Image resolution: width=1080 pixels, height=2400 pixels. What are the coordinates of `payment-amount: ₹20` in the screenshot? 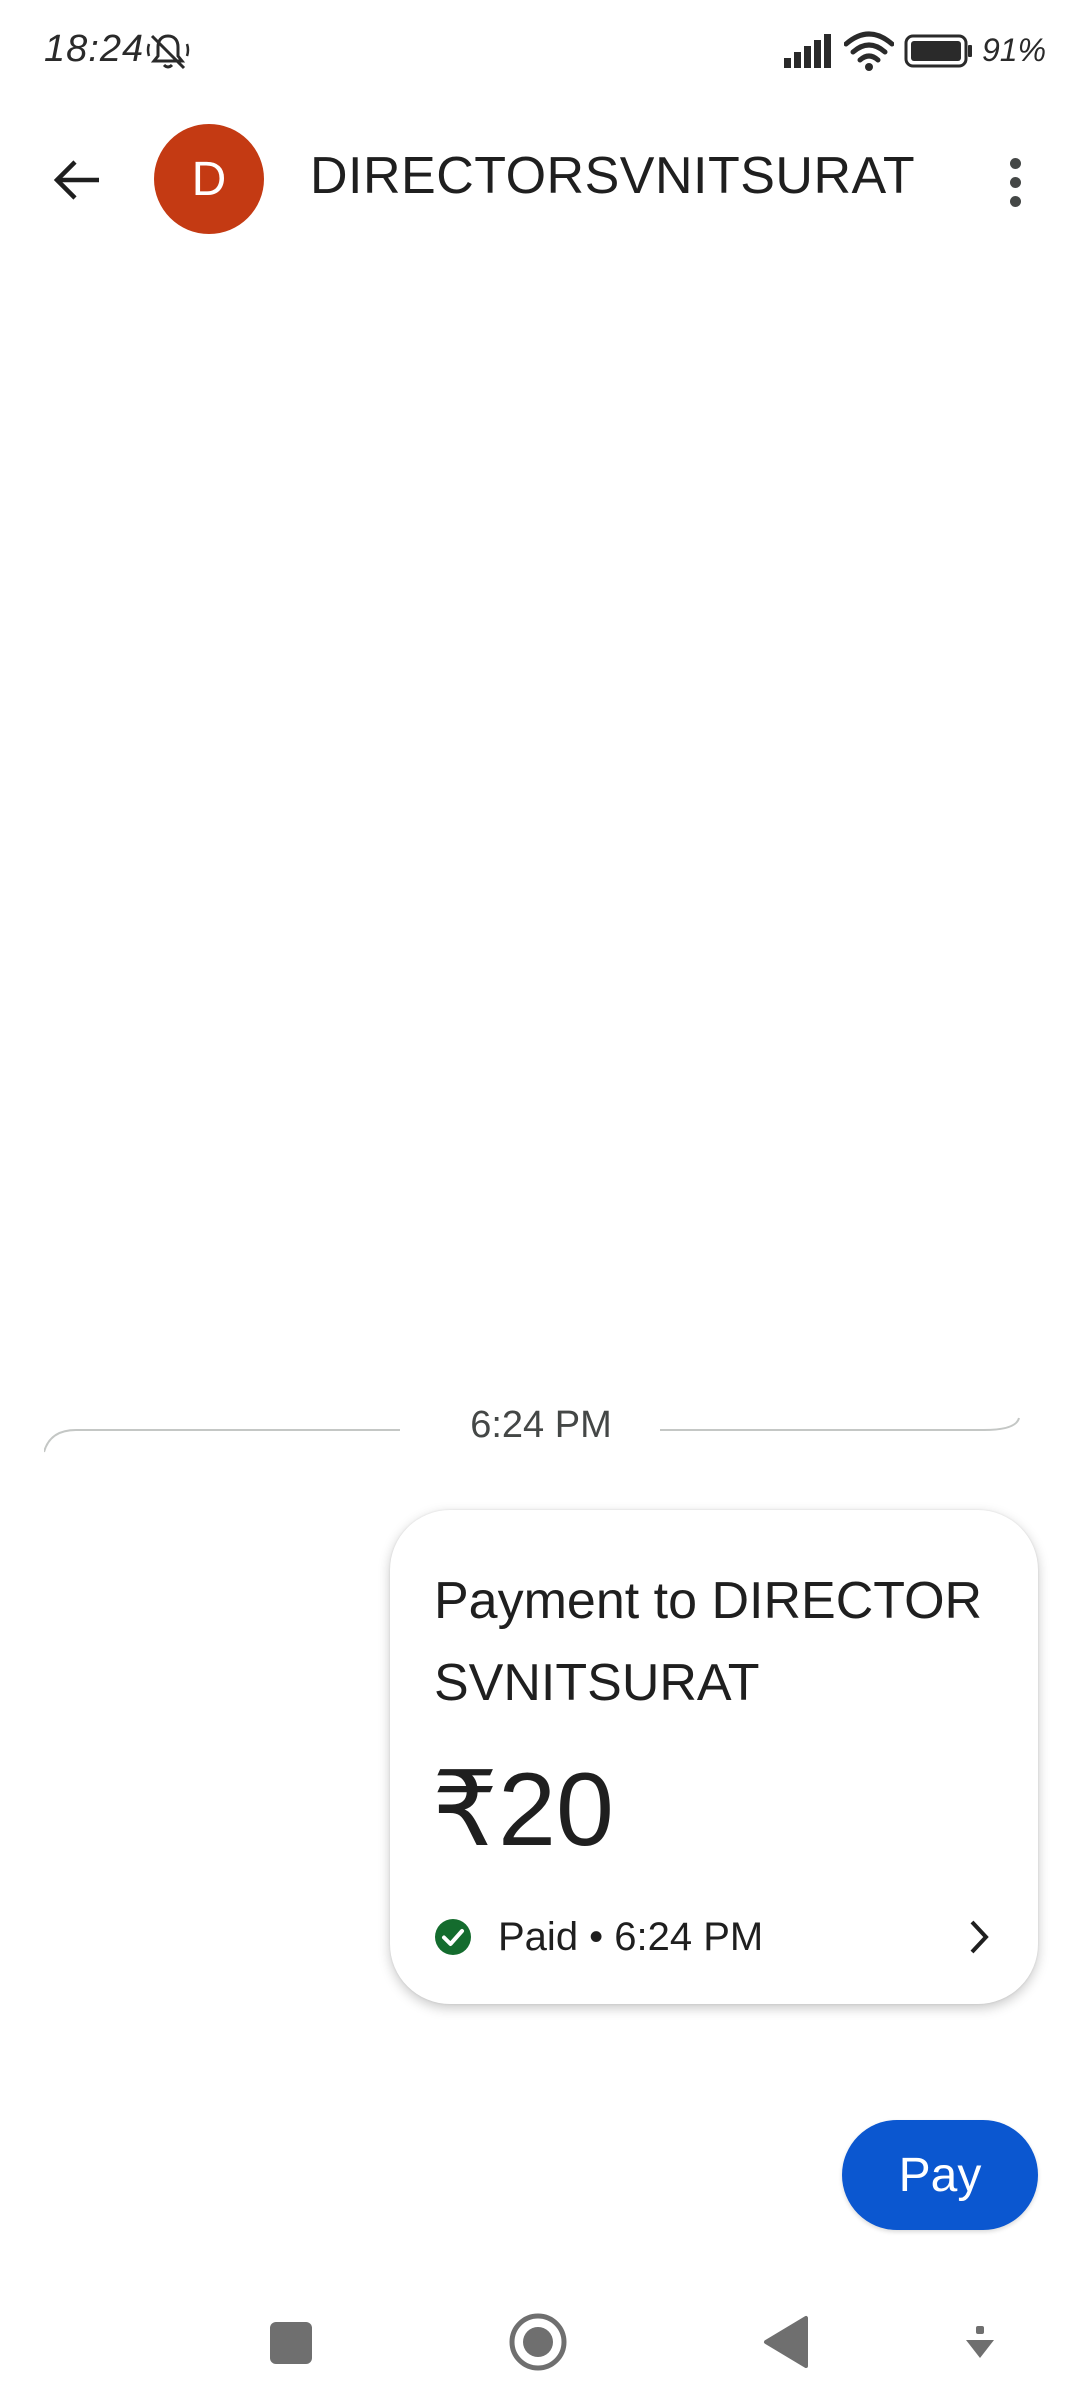 It's located at (523, 1810).